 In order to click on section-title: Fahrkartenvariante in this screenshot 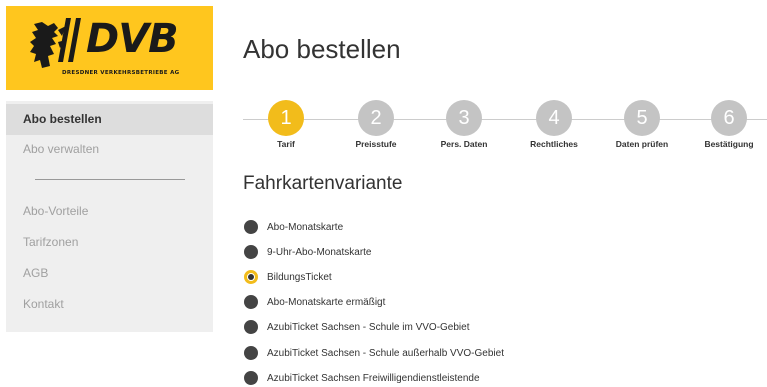, I will do `click(323, 183)`.